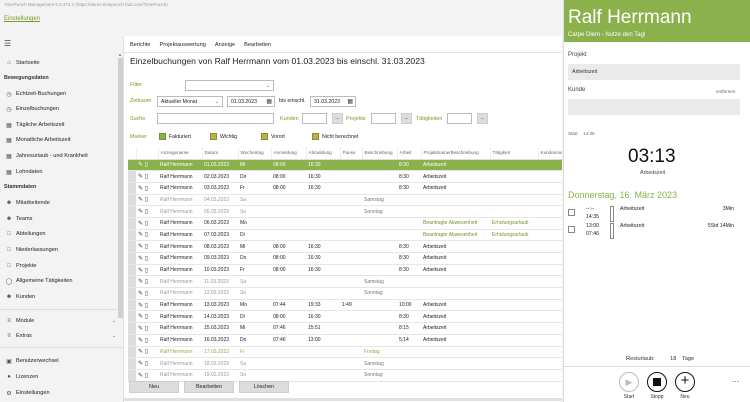 This screenshot has width=750, height=402. I want to click on marker-nicht-berechnet: Nicht berechnet, so click(335, 136).